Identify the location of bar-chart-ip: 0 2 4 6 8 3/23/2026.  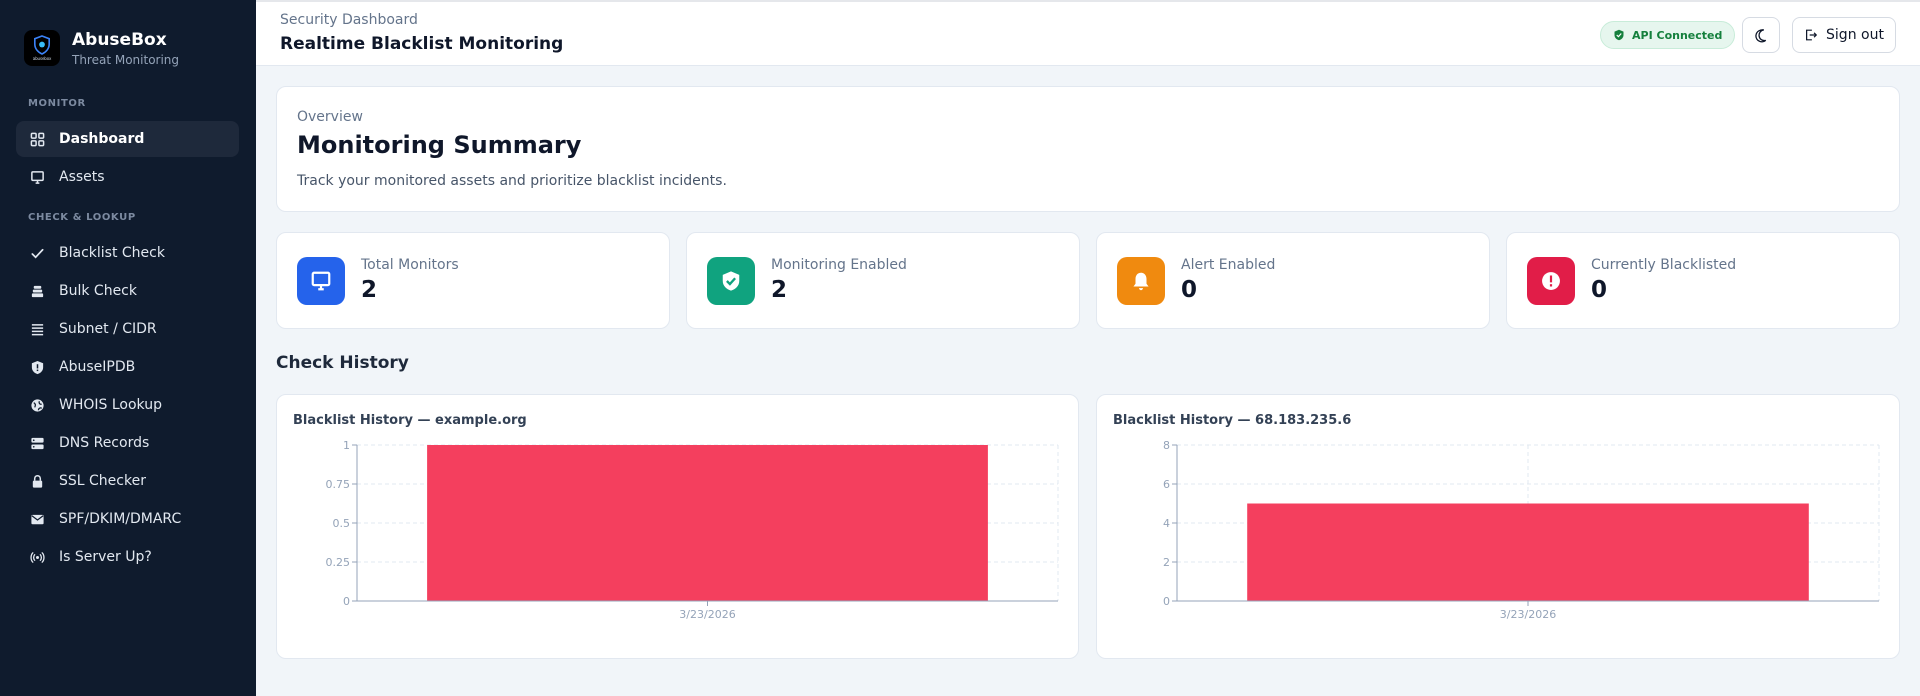
(1521, 530).